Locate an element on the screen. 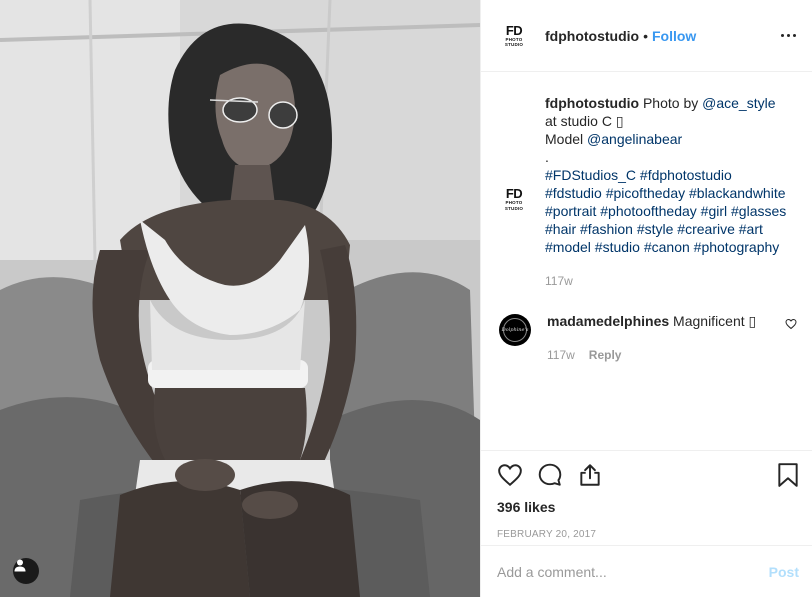 The height and width of the screenshot is (597, 812). post-date: FEBRUARY 20, 2017 is located at coordinates (547, 534).